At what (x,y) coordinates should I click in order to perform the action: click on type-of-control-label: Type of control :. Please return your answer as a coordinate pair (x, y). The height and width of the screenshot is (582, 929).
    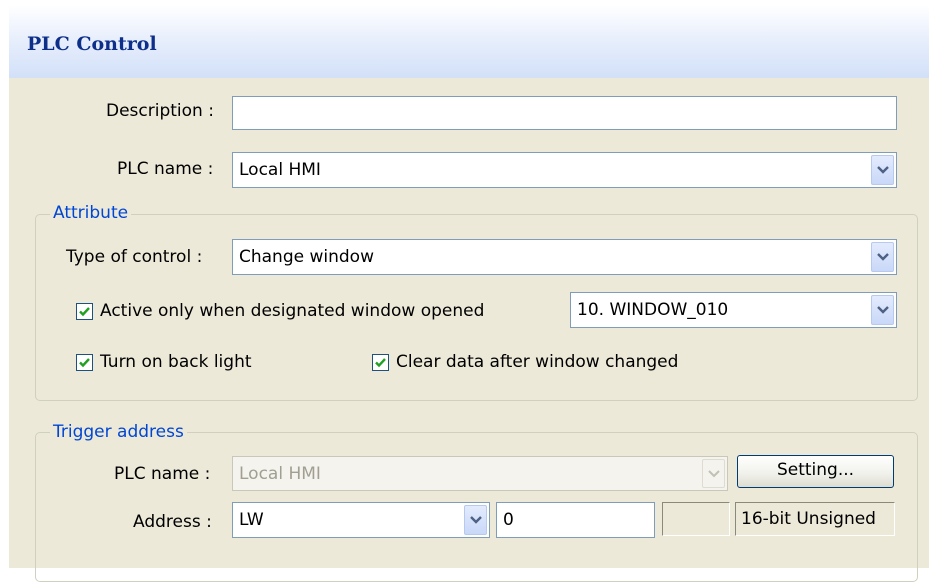
    Looking at the image, I should click on (134, 257).